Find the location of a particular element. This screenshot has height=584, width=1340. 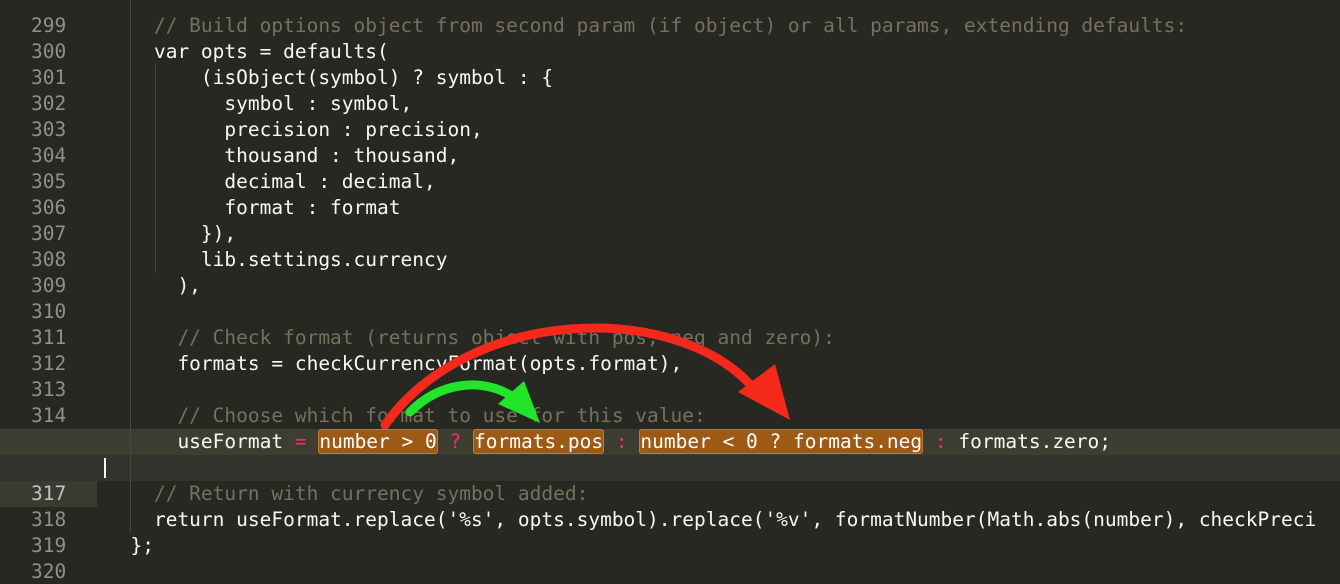

code-line: 317 is located at coordinates (670, 481).